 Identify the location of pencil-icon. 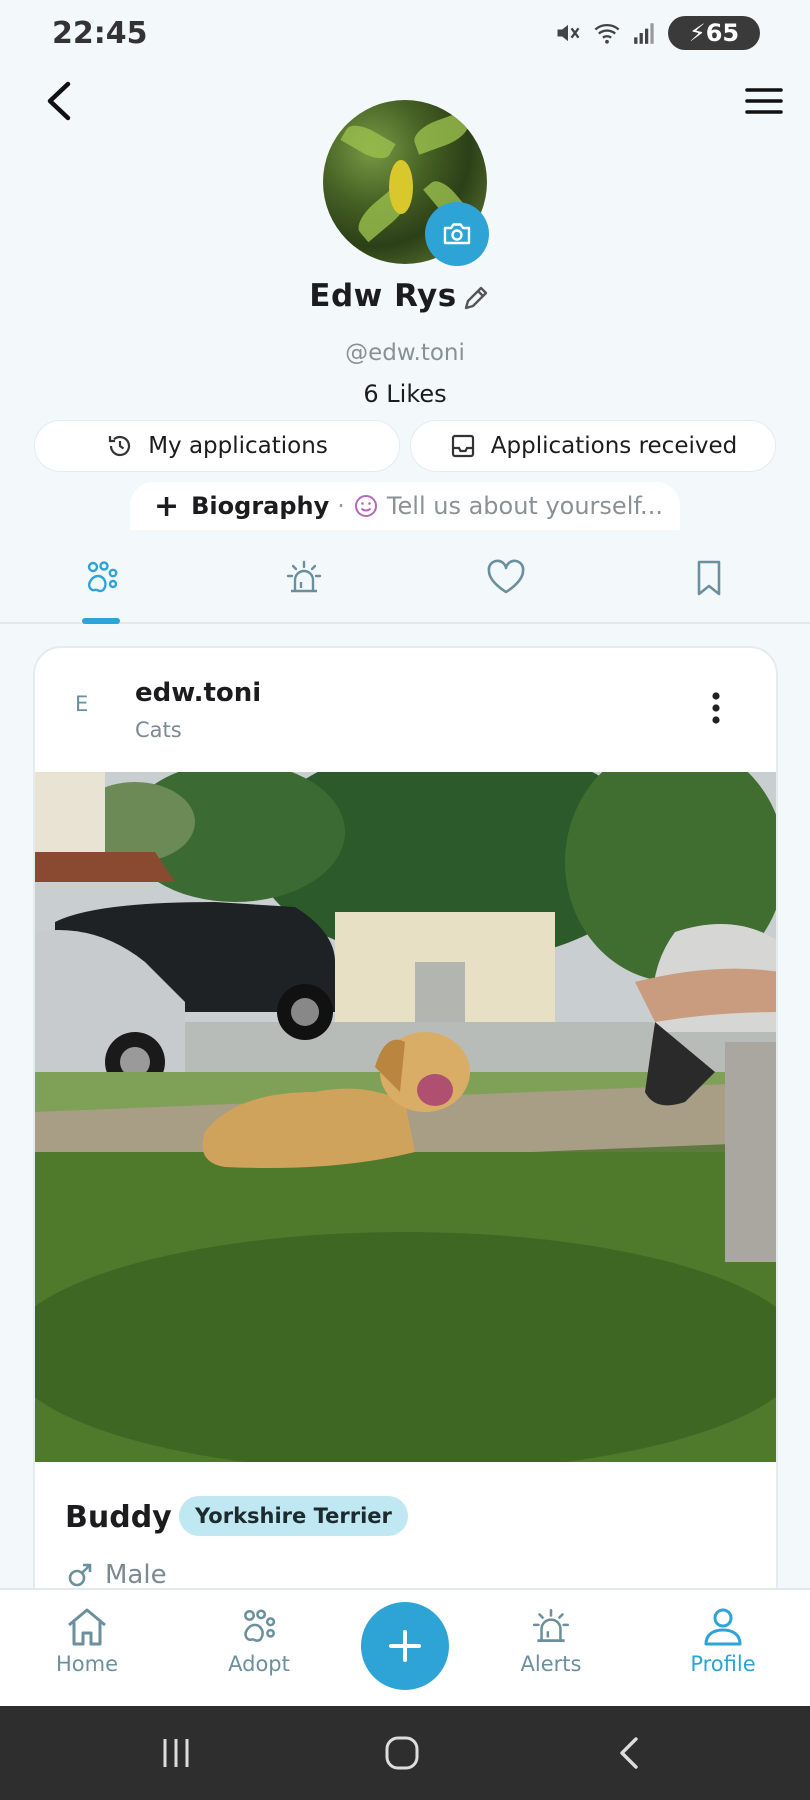
(476, 298).